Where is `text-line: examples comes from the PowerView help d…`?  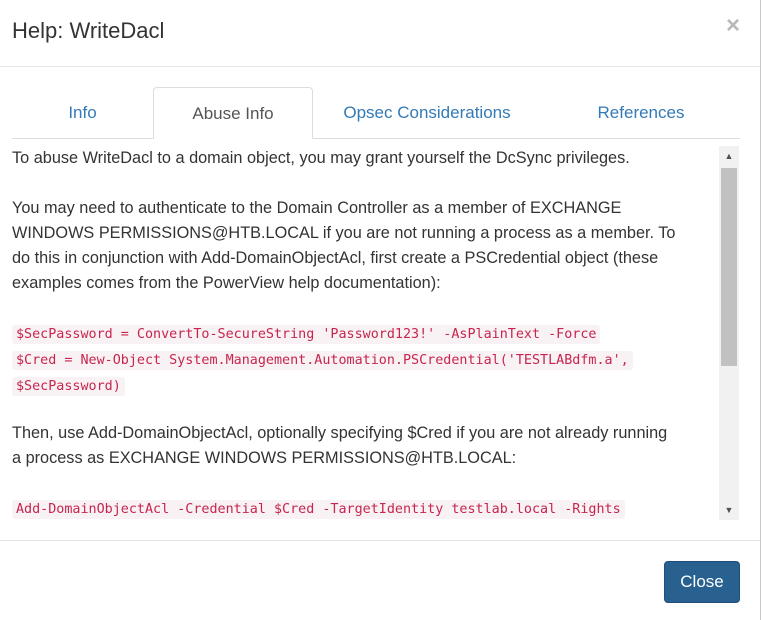
text-line: examples comes from the PowerView help d… is located at coordinates (226, 283).